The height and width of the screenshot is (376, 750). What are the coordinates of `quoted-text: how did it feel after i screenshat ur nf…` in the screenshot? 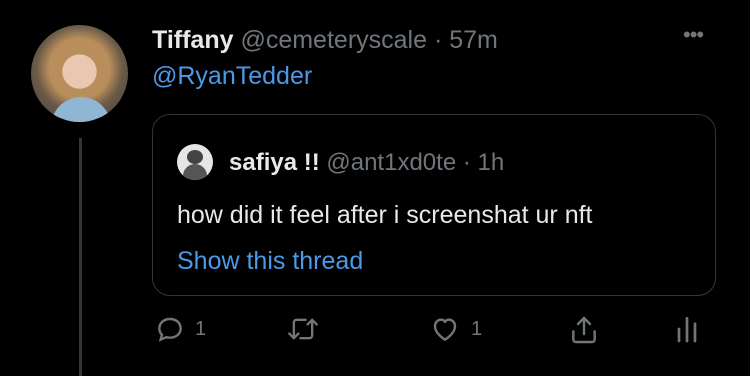 It's located at (385, 215).